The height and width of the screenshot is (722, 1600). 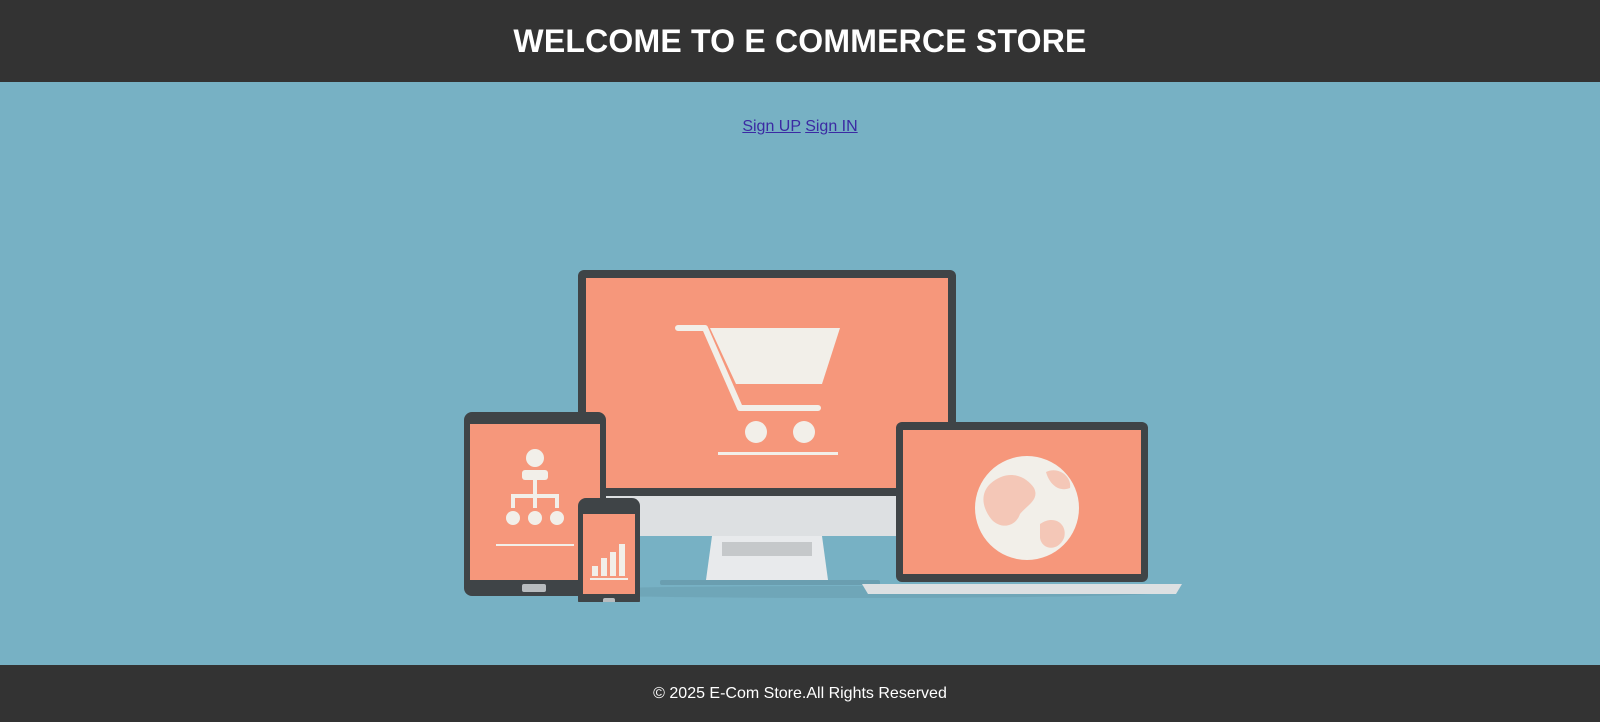 What do you see at coordinates (771, 126) in the screenshot?
I see `signup-link: Sign UP` at bounding box center [771, 126].